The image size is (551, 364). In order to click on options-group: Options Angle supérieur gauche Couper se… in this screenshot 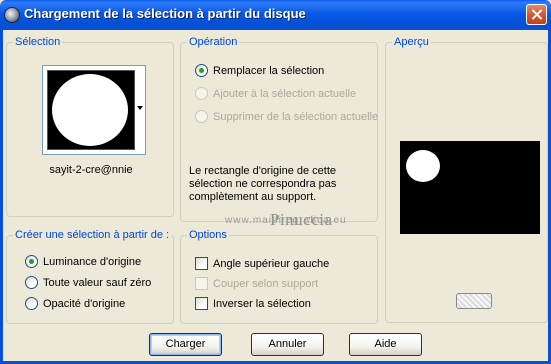, I will do `click(279, 276)`.